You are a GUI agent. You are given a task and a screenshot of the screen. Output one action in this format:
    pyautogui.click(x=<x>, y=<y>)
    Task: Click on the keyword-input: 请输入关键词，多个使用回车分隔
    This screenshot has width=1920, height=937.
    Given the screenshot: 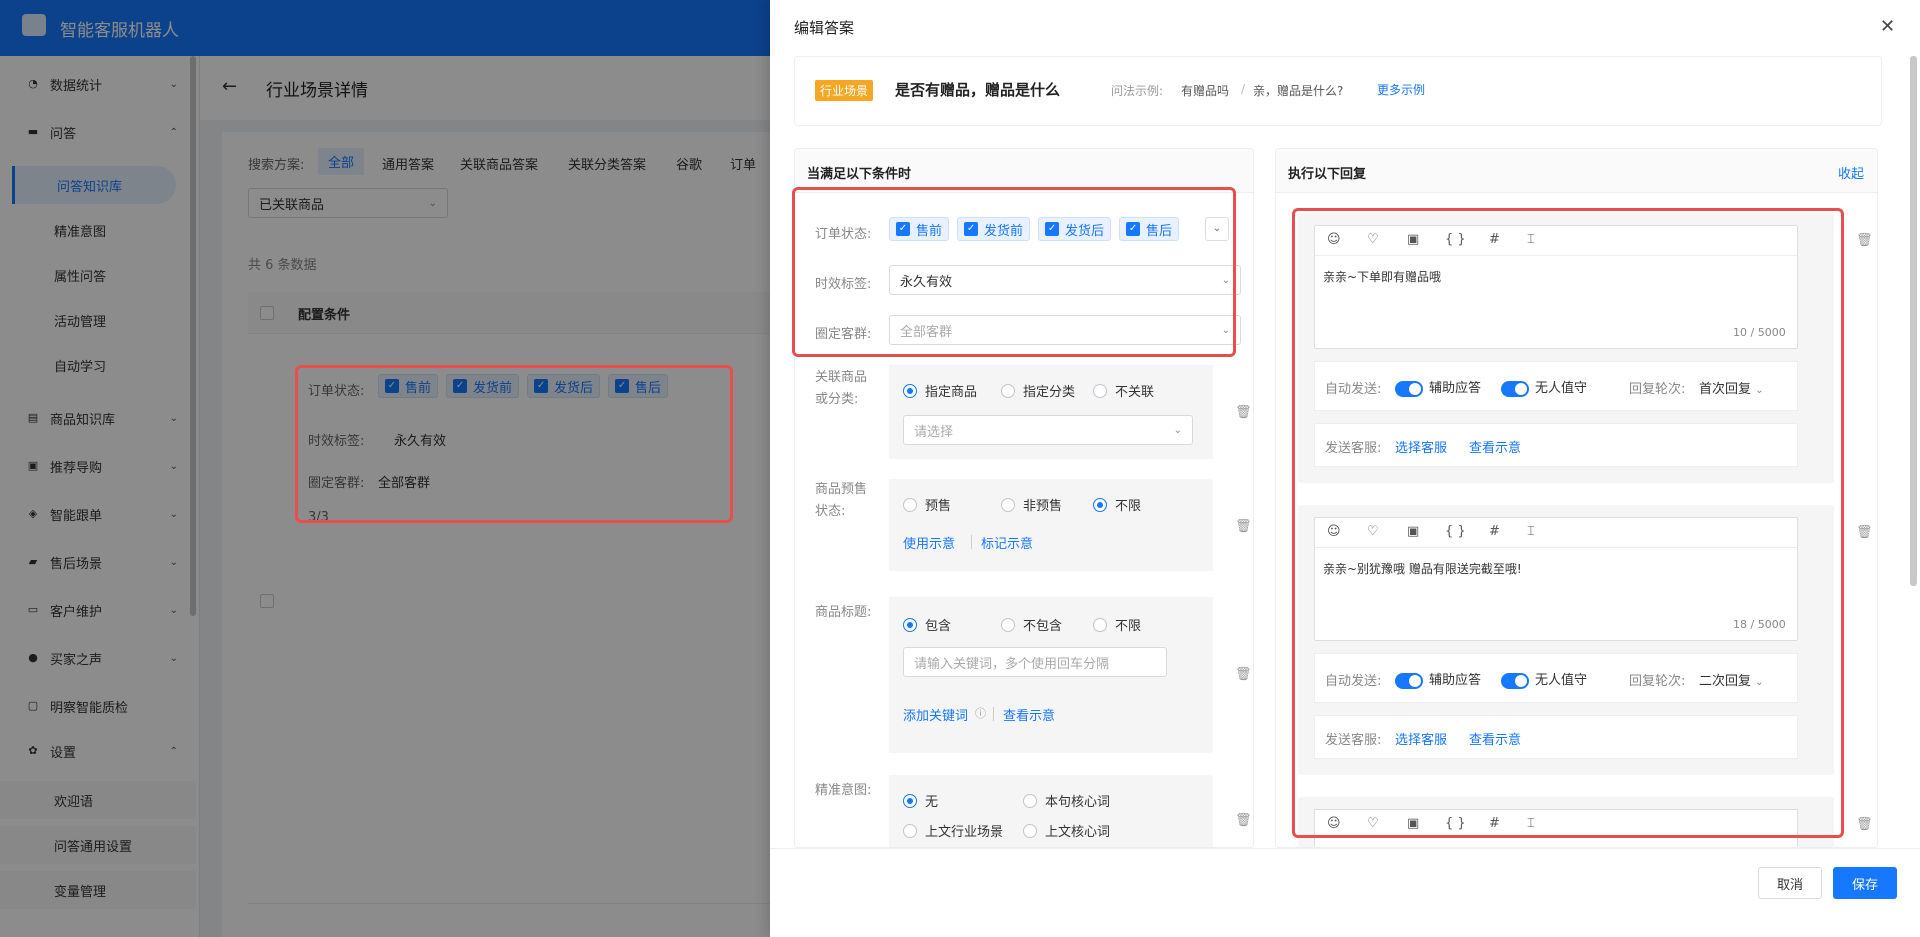 What is the action you would take?
    pyautogui.click(x=1035, y=662)
    